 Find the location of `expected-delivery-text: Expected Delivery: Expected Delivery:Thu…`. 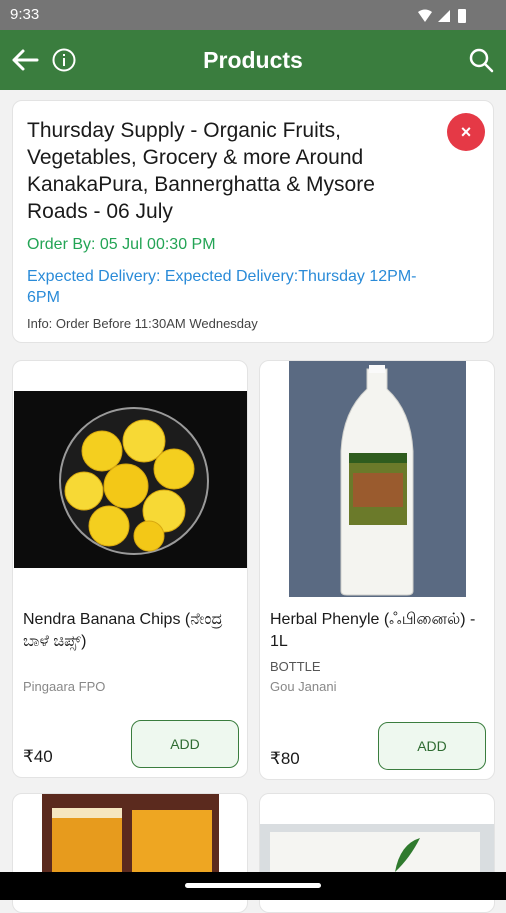

expected-delivery-text: Expected Delivery: Expected Delivery:Thu… is located at coordinates (222, 287).